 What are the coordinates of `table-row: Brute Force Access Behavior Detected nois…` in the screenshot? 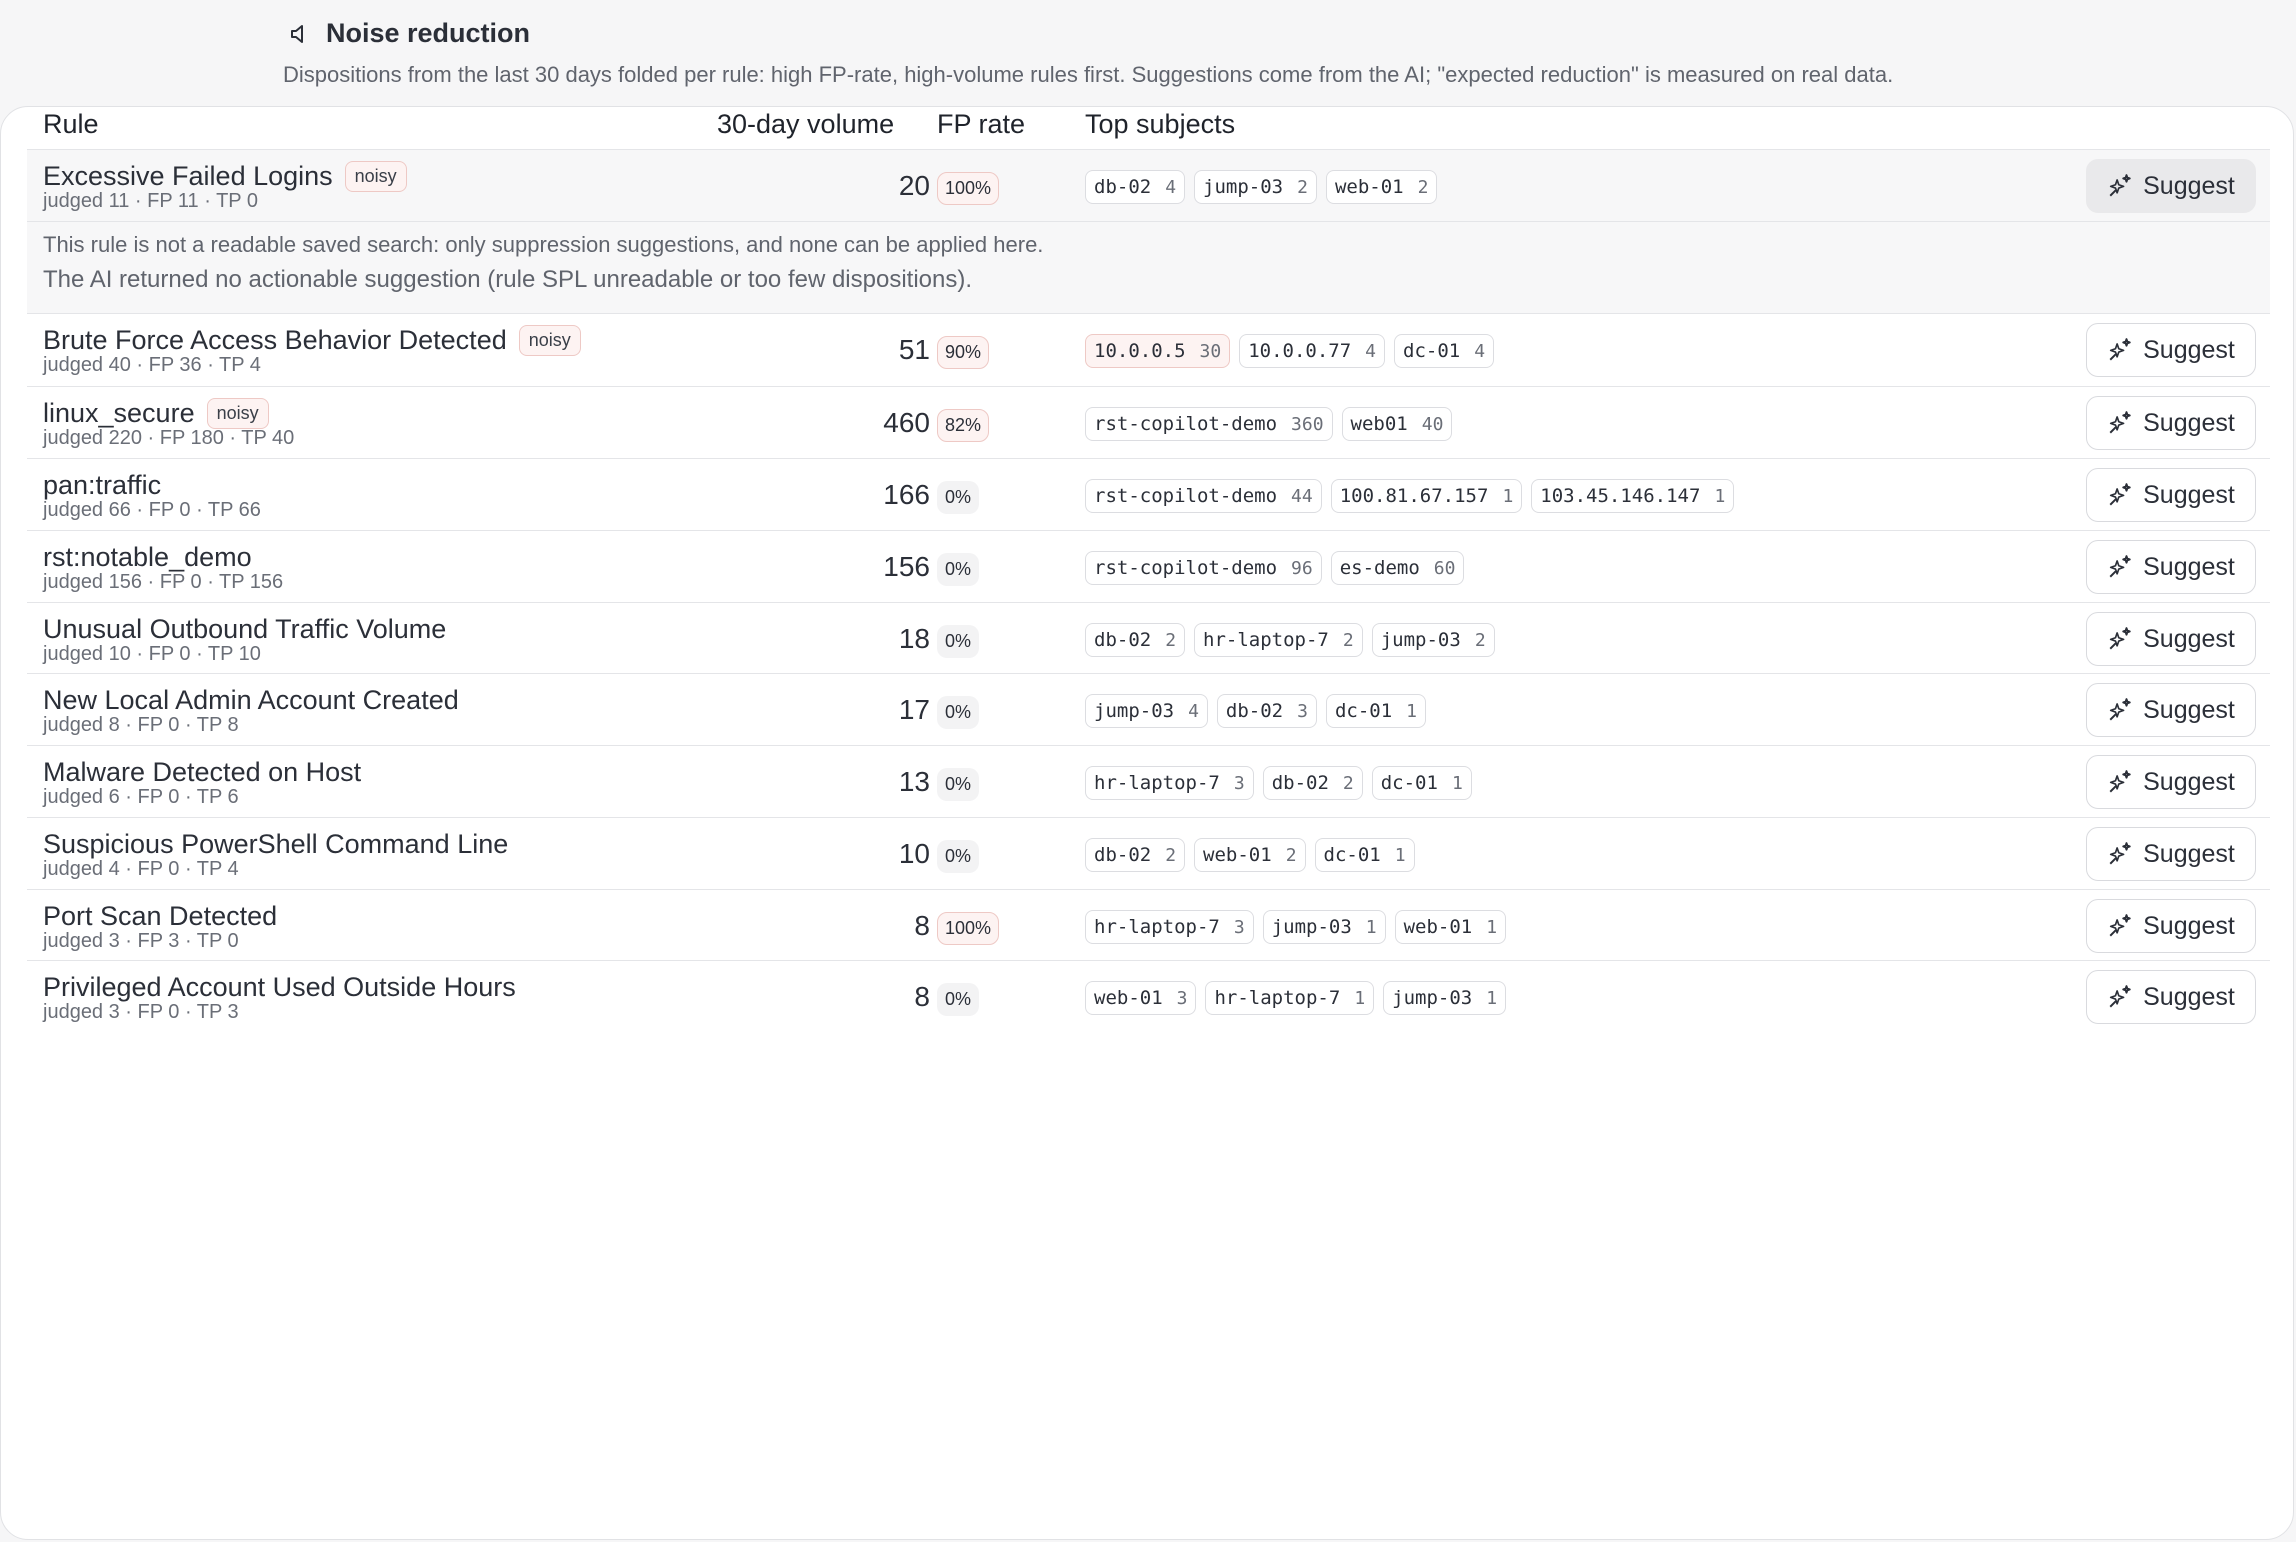 It's located at (1148, 349).